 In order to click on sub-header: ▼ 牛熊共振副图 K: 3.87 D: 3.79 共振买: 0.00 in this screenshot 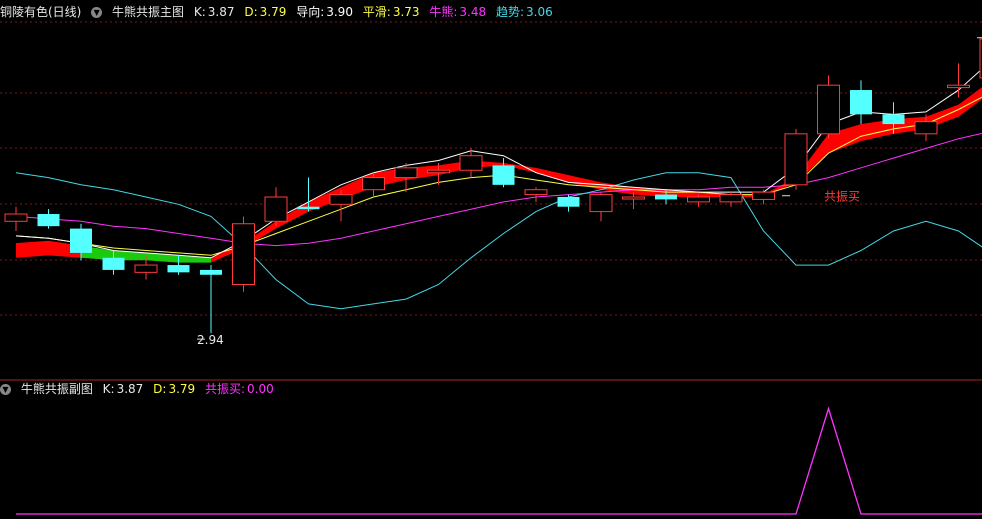, I will do `click(140, 389)`.